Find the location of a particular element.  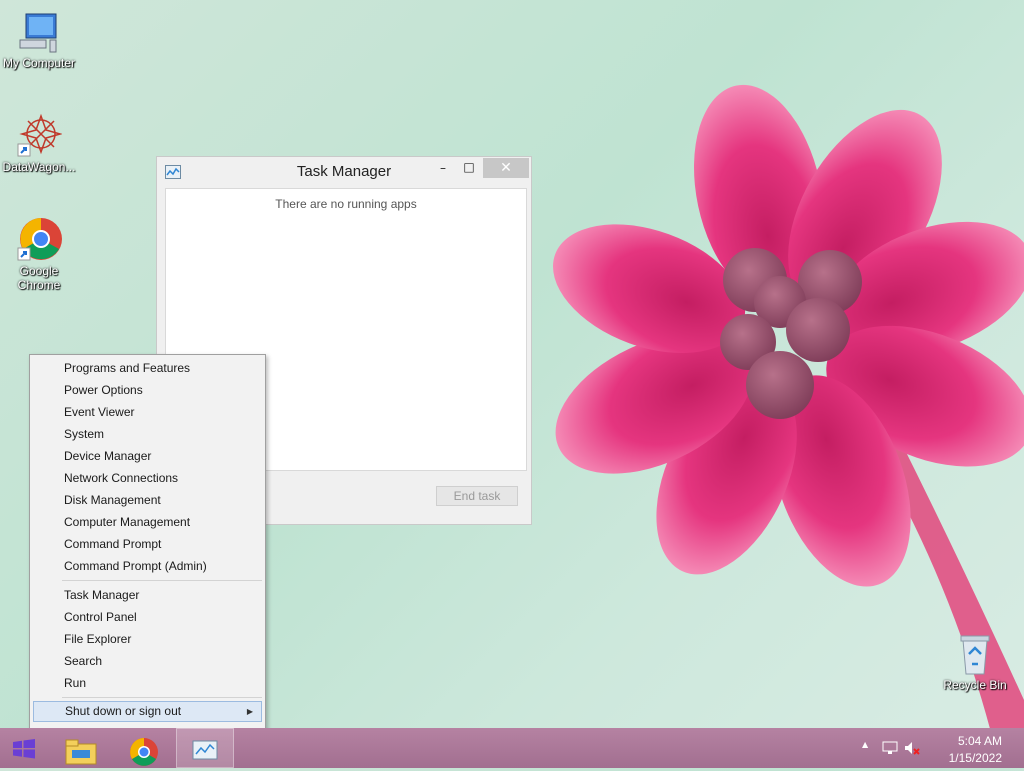

menu-item-system: System is located at coordinates (147, 434).